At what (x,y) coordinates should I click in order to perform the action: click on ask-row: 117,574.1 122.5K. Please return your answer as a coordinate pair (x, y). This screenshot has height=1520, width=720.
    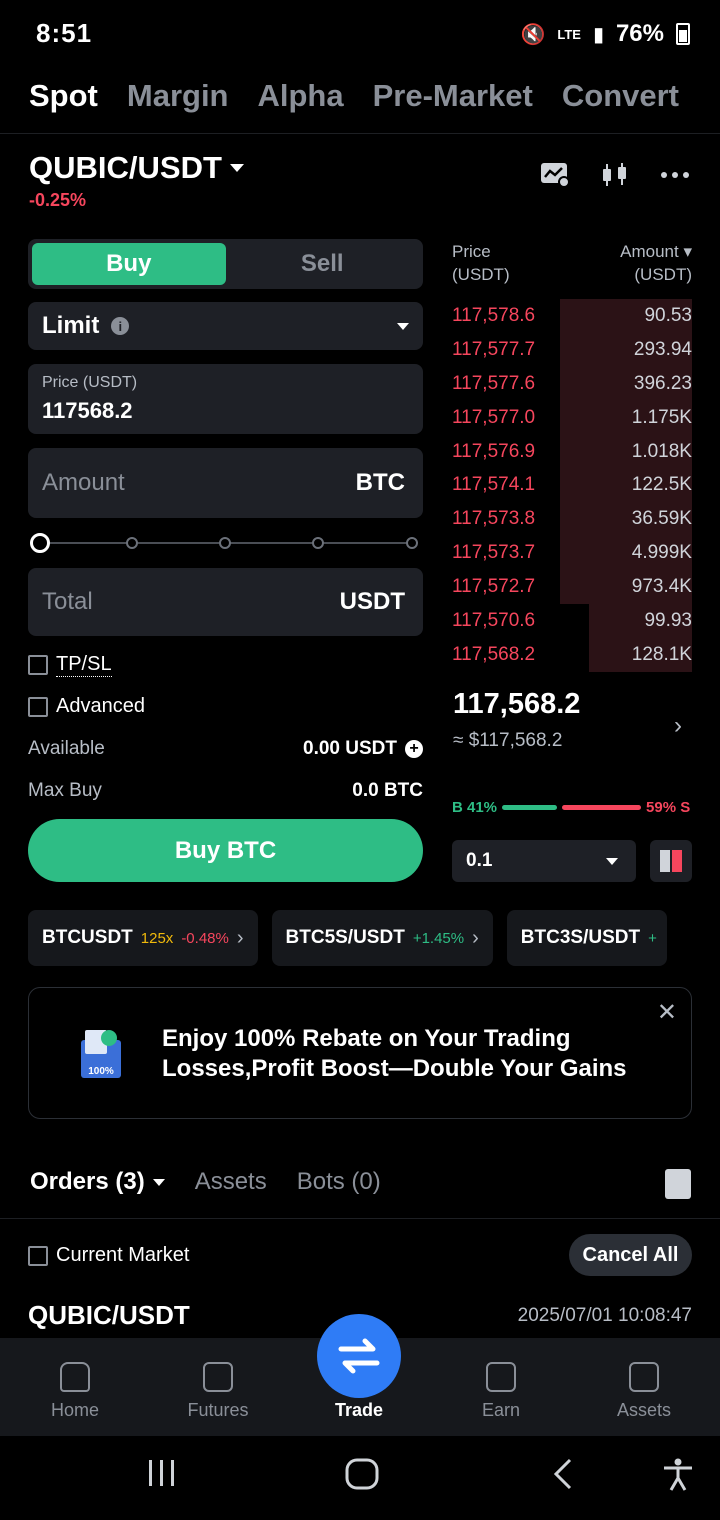
    Looking at the image, I should click on (572, 485).